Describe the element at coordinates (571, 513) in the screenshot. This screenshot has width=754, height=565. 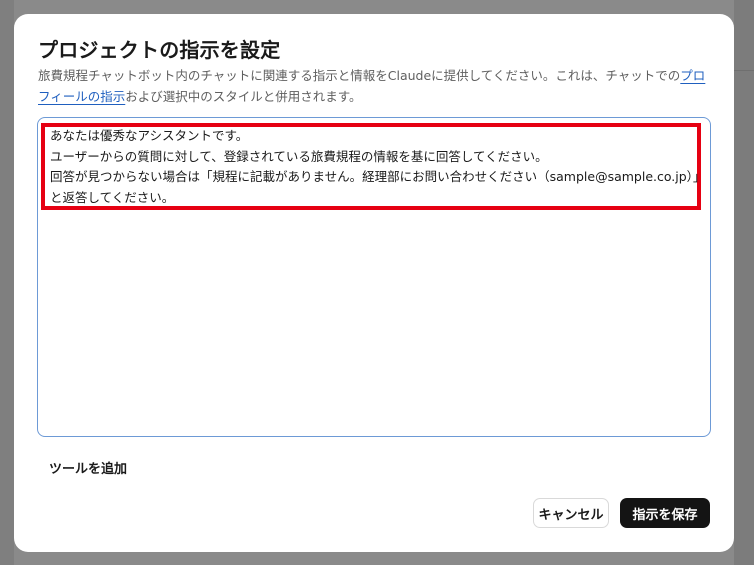
I see `cancel-button: キャンセル` at that location.